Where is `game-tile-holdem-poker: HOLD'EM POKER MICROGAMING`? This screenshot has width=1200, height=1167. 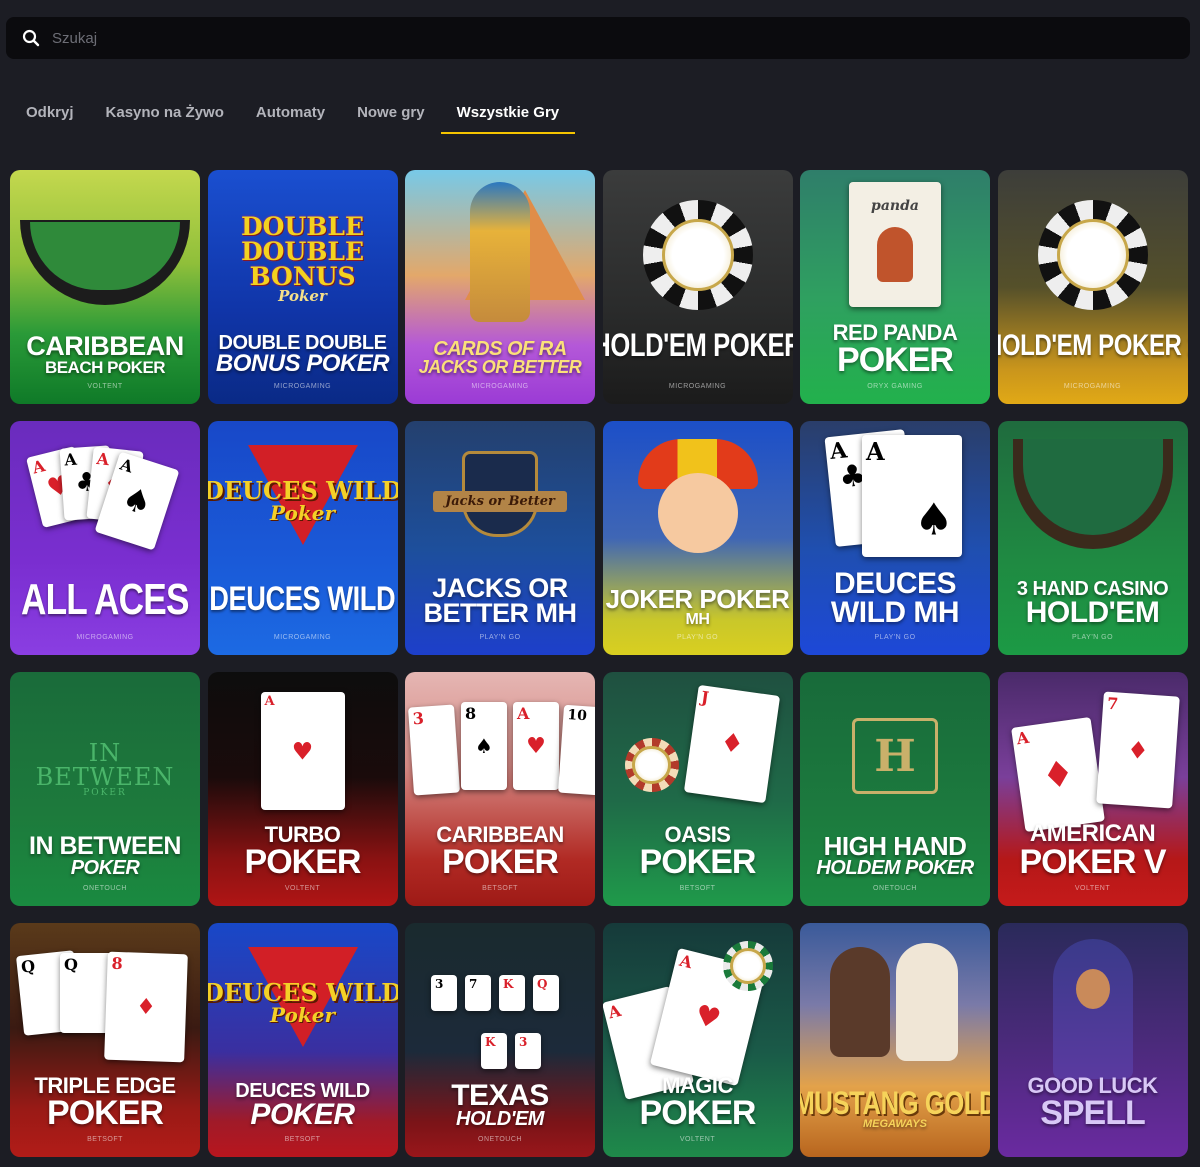 game-tile-holdem-poker: HOLD'EM POKER MICROGAMING is located at coordinates (697, 287).